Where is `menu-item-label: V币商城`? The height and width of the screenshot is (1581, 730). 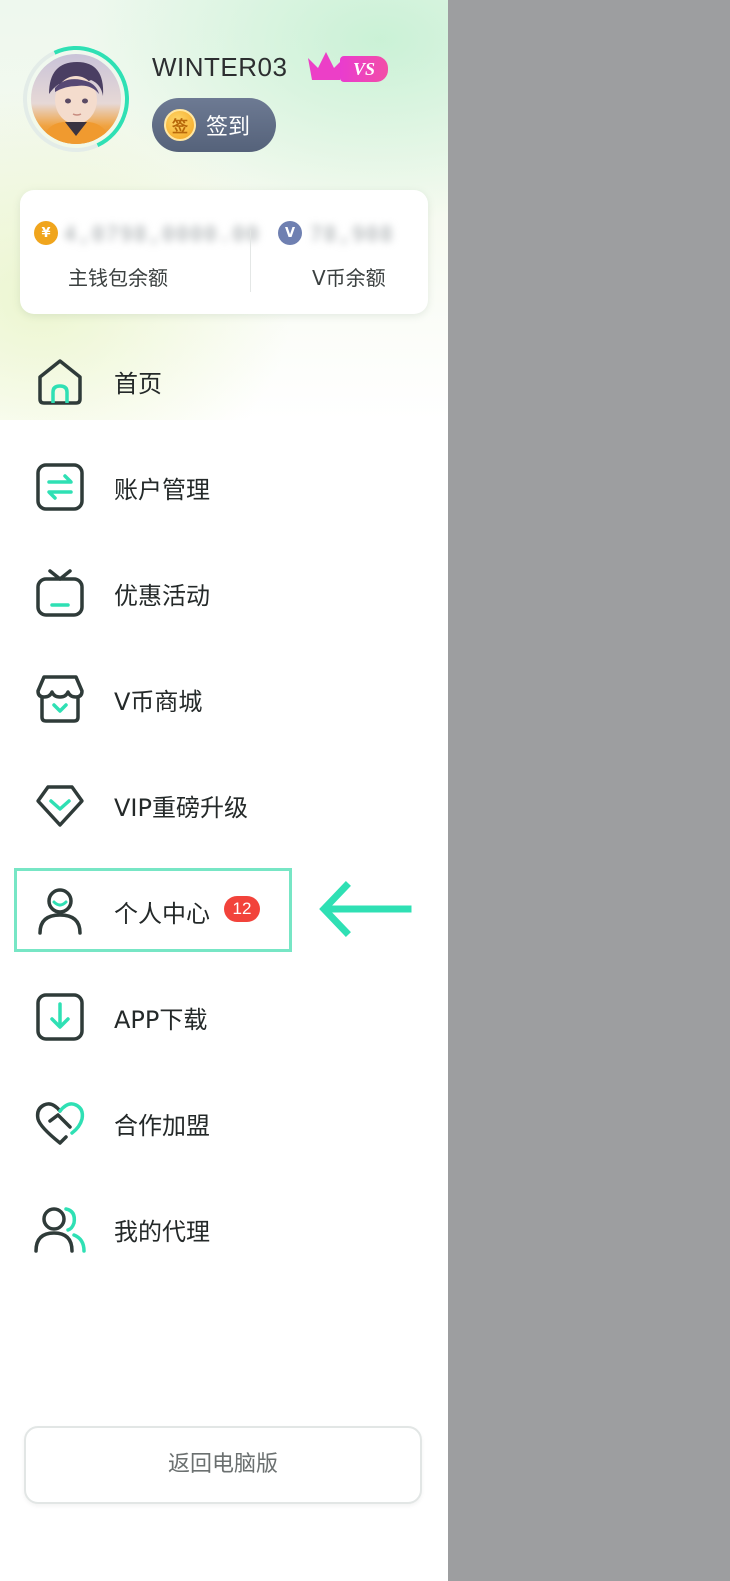
menu-item-label: V币商城 is located at coordinates (158, 701).